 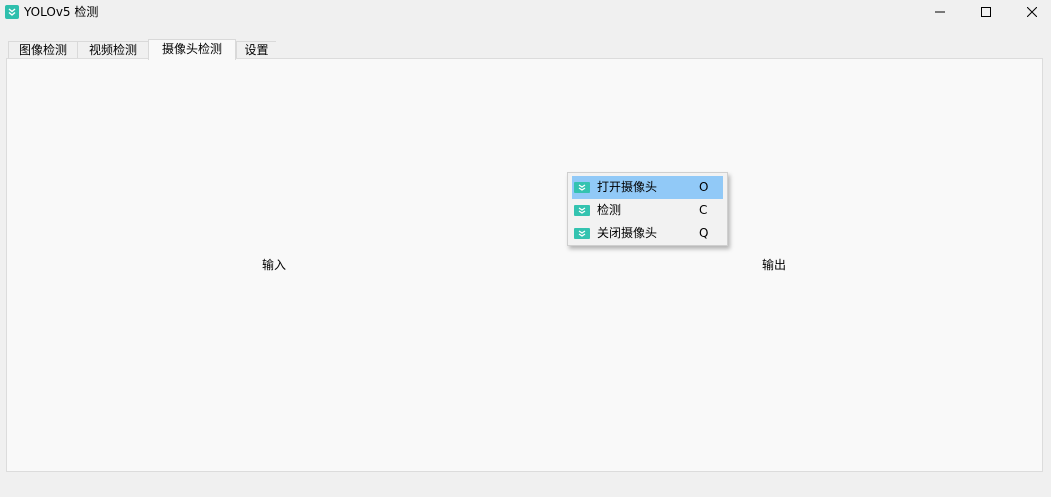 I want to click on title-bar: YOLOv5 检测, so click(x=525, y=13).